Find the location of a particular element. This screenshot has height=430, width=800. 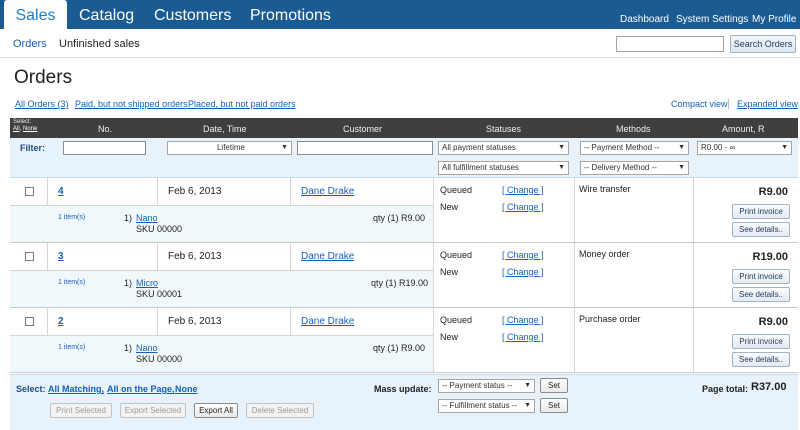

tab-promotions: Promotions is located at coordinates (290, 14).